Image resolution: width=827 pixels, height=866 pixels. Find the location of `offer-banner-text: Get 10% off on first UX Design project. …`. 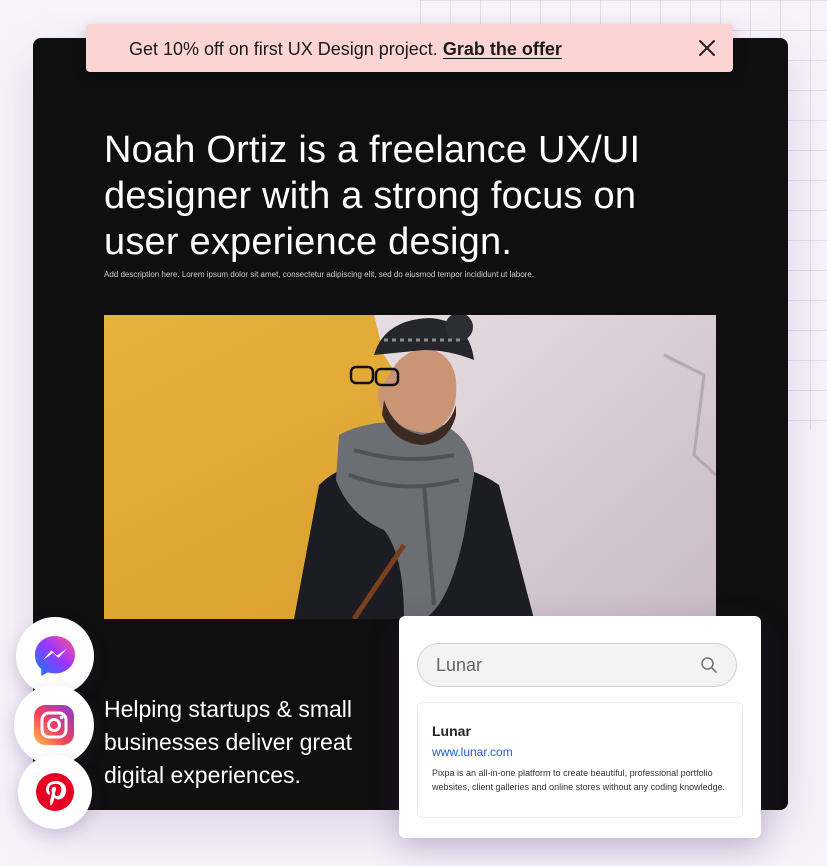

offer-banner-text: Get 10% off on first UX Design project. … is located at coordinates (345, 49).